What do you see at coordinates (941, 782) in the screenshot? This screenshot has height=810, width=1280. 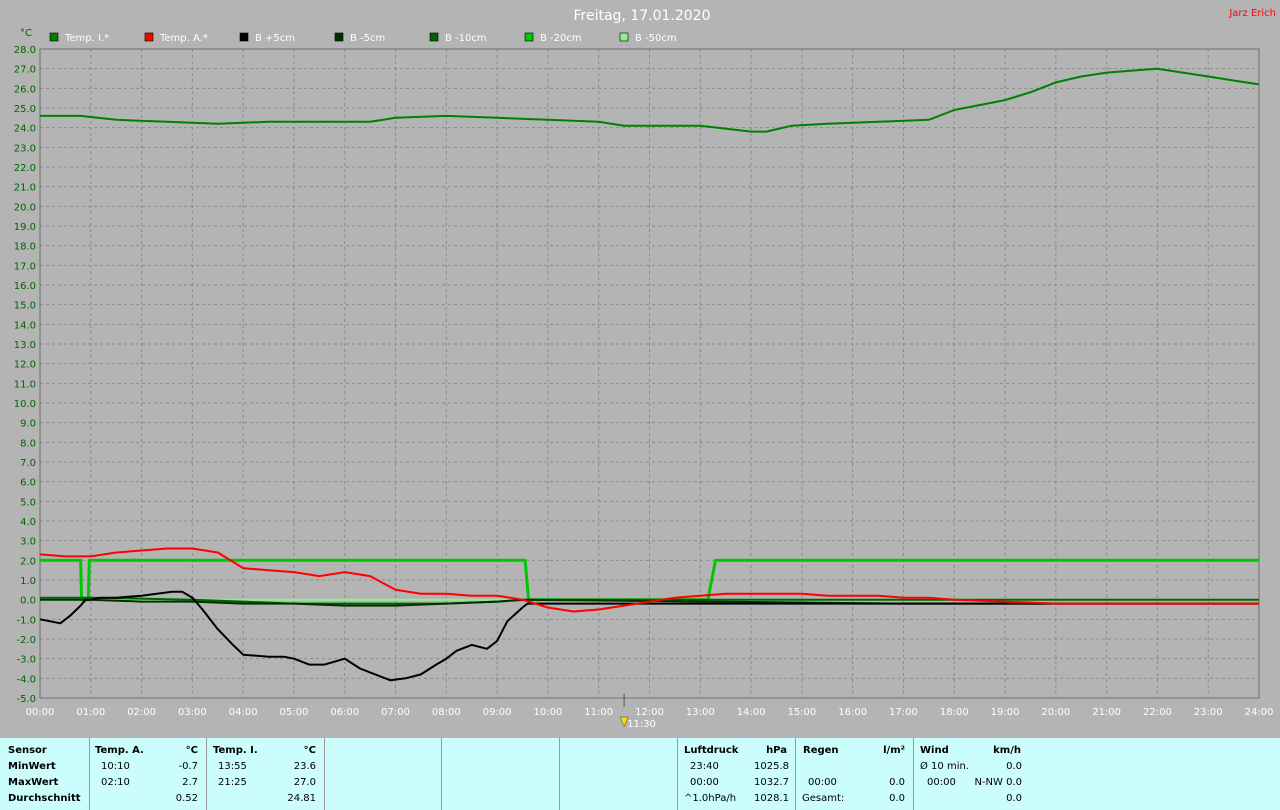 I see `wind-max-time: 00:00` at bounding box center [941, 782].